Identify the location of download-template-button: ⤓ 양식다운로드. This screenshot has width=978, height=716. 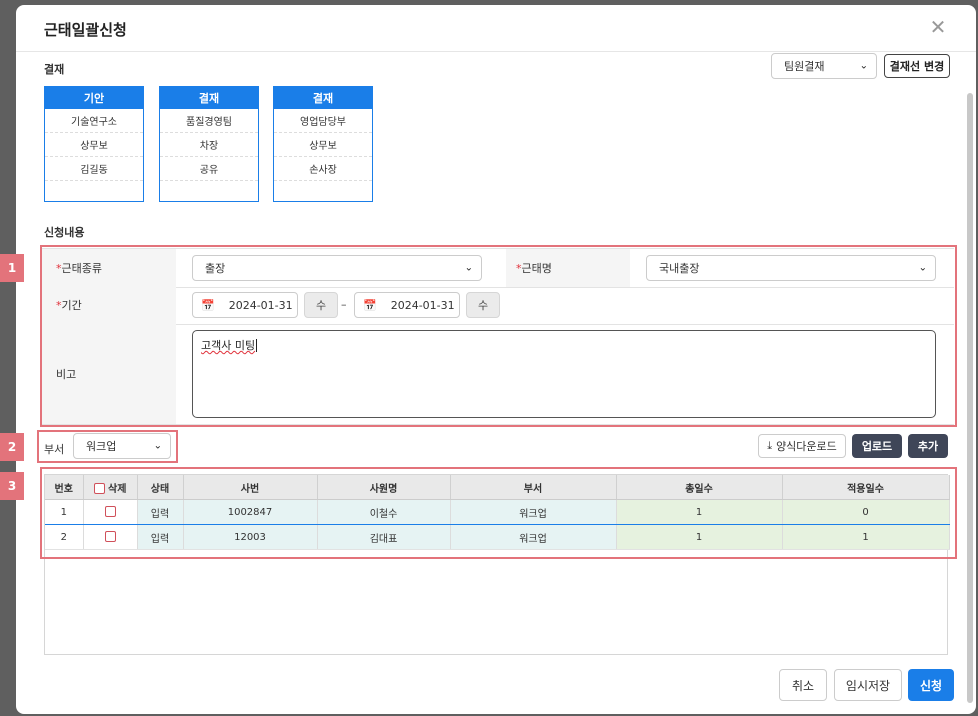
(802, 446).